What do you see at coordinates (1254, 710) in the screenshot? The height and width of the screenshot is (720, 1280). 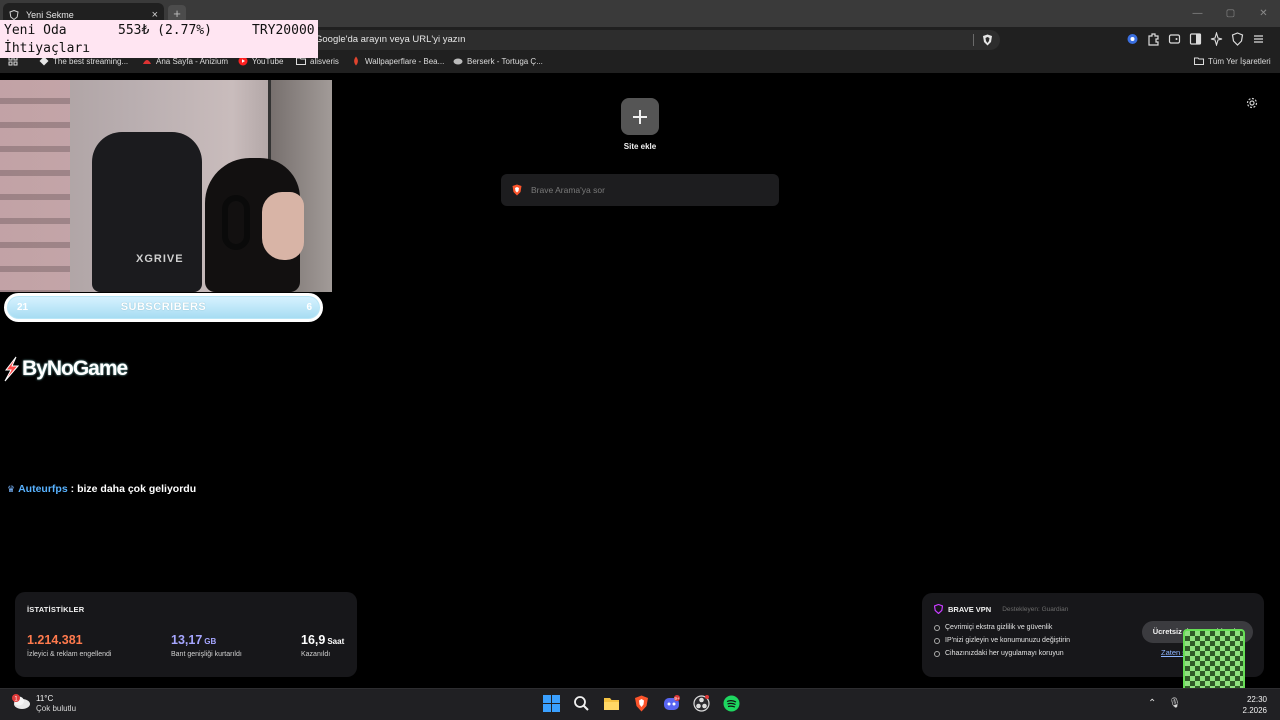 I see `clock-date: 2.2026` at bounding box center [1254, 710].